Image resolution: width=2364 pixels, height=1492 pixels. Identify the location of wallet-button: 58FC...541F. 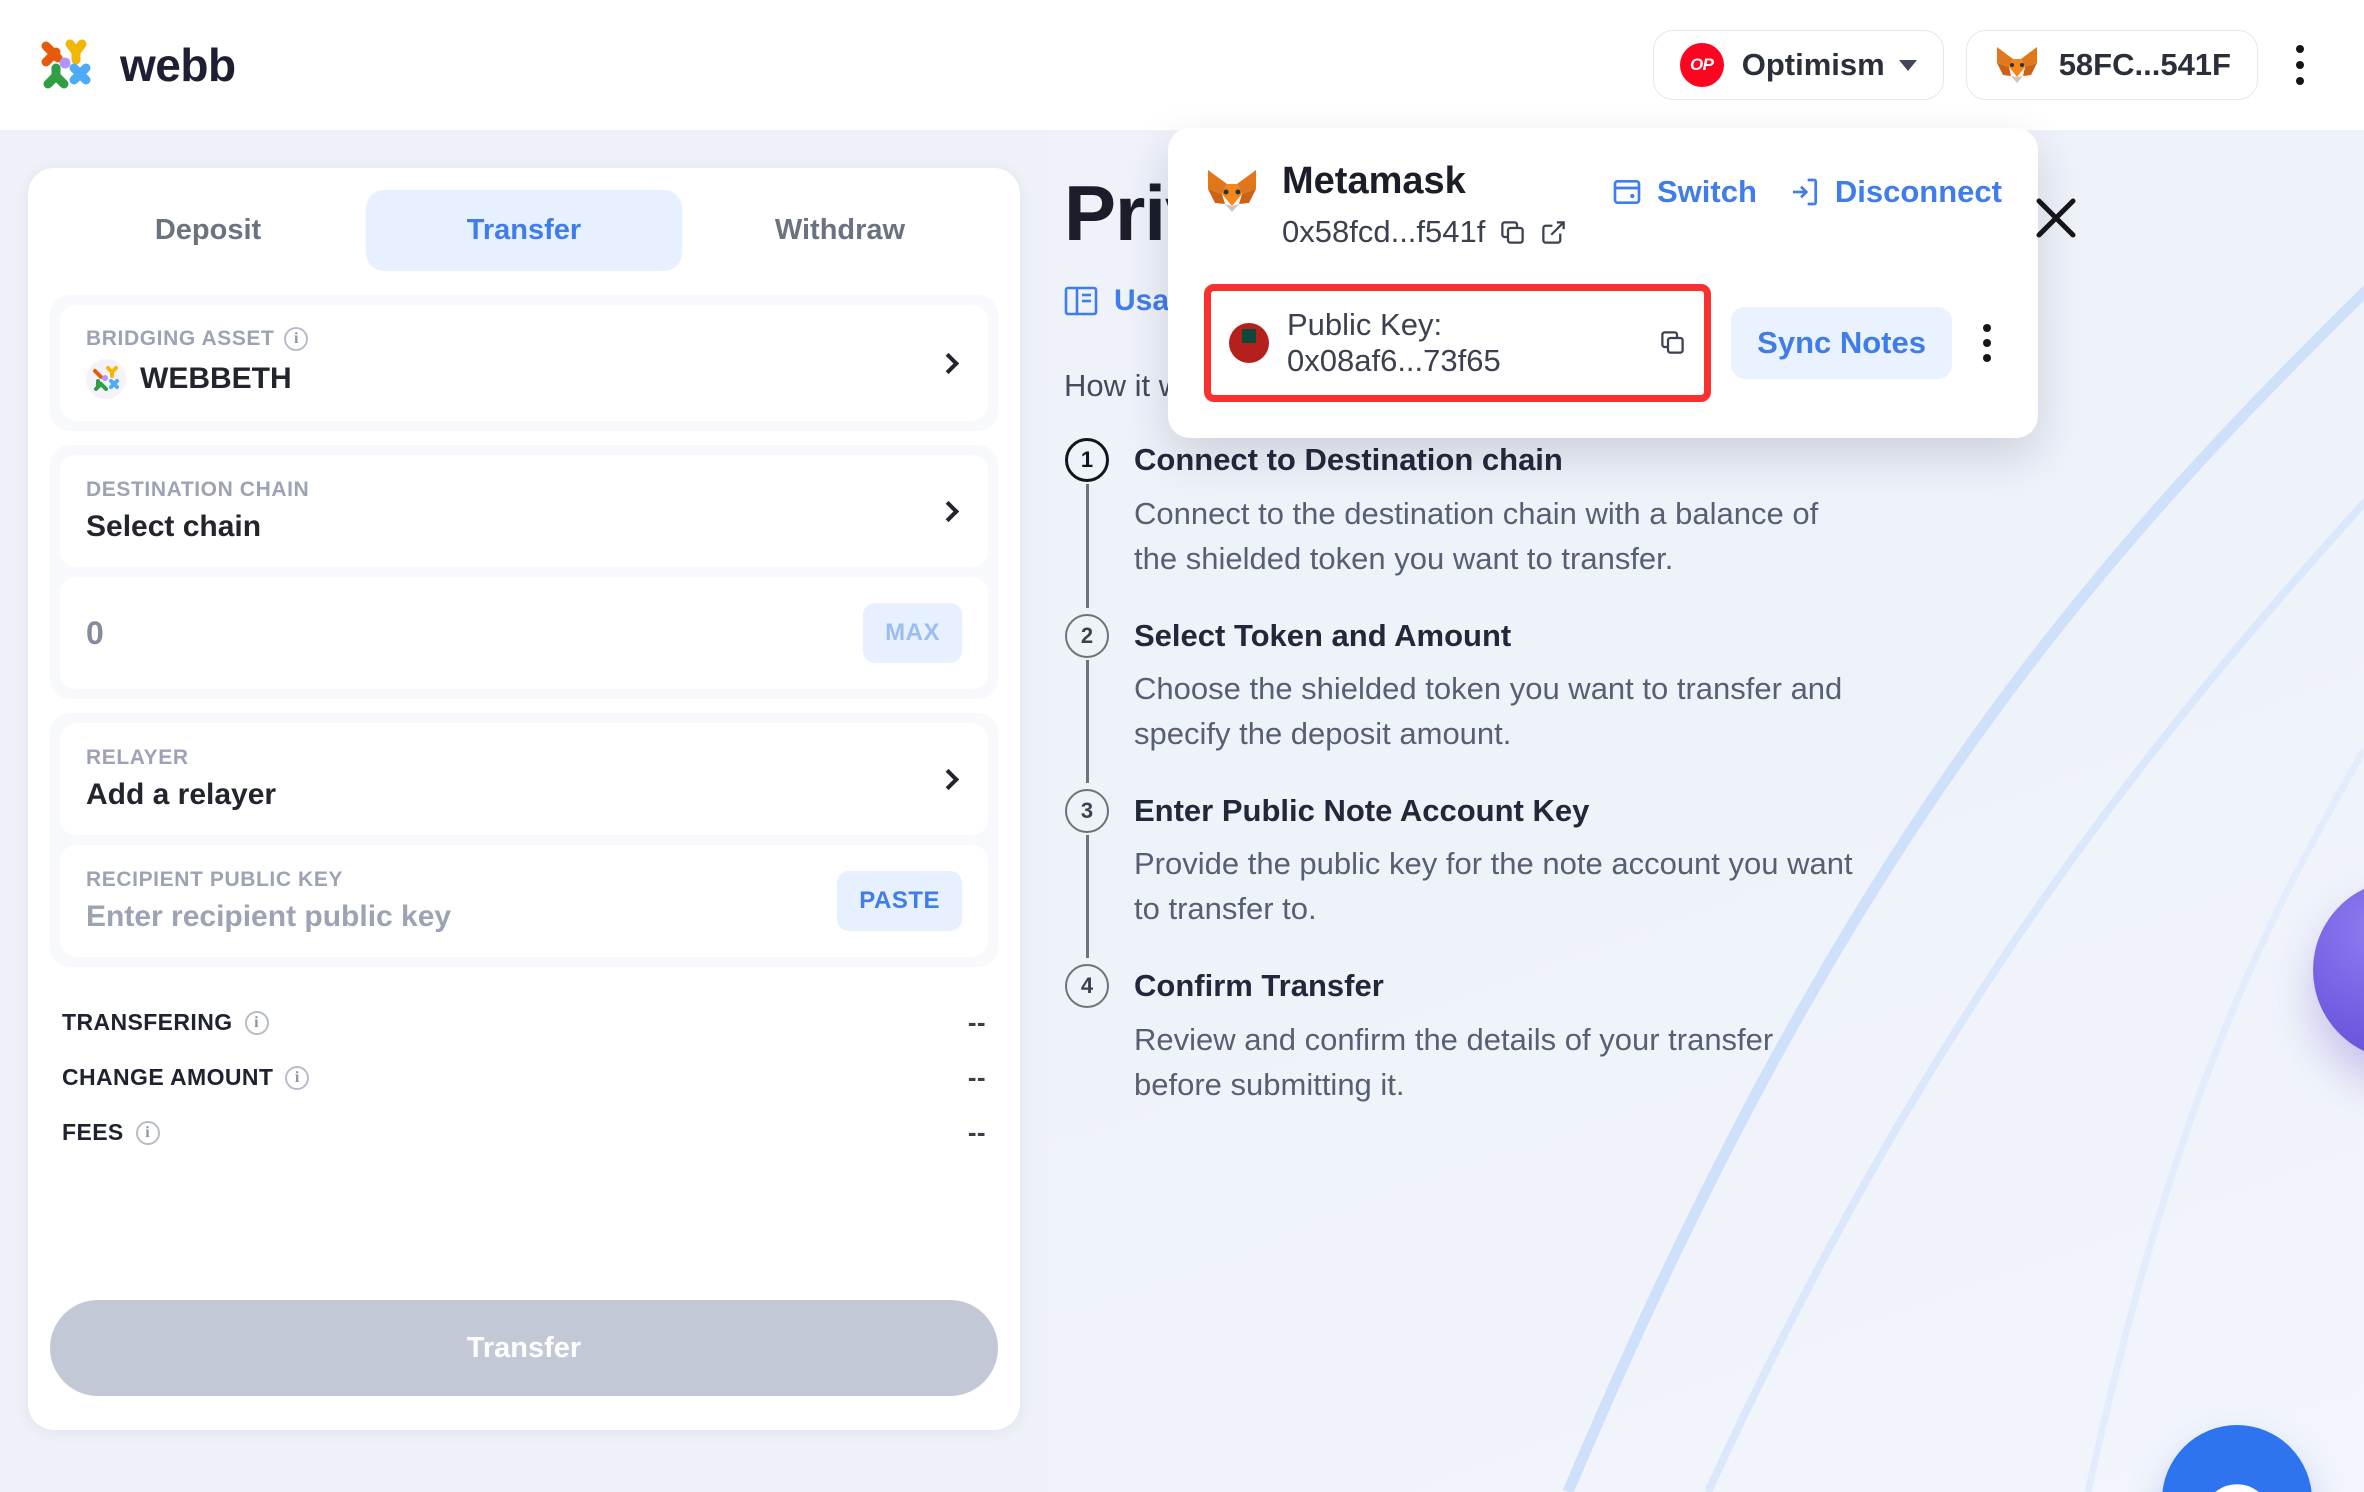
(2111, 65).